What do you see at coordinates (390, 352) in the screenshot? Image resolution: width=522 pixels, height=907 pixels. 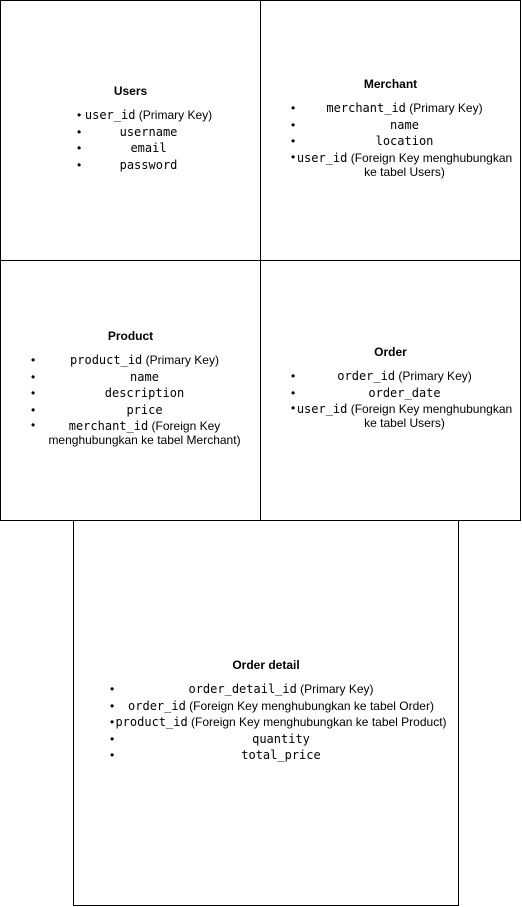 I see `entity-title: Order` at bounding box center [390, 352].